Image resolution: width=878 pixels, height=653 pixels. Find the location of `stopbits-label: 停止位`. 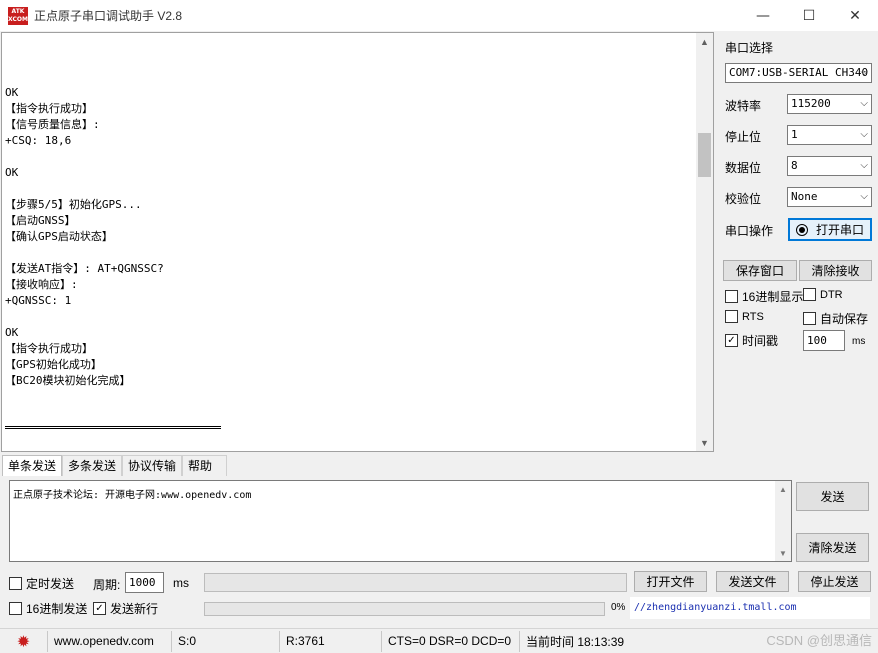

stopbits-label: 停止位 is located at coordinates (743, 137).